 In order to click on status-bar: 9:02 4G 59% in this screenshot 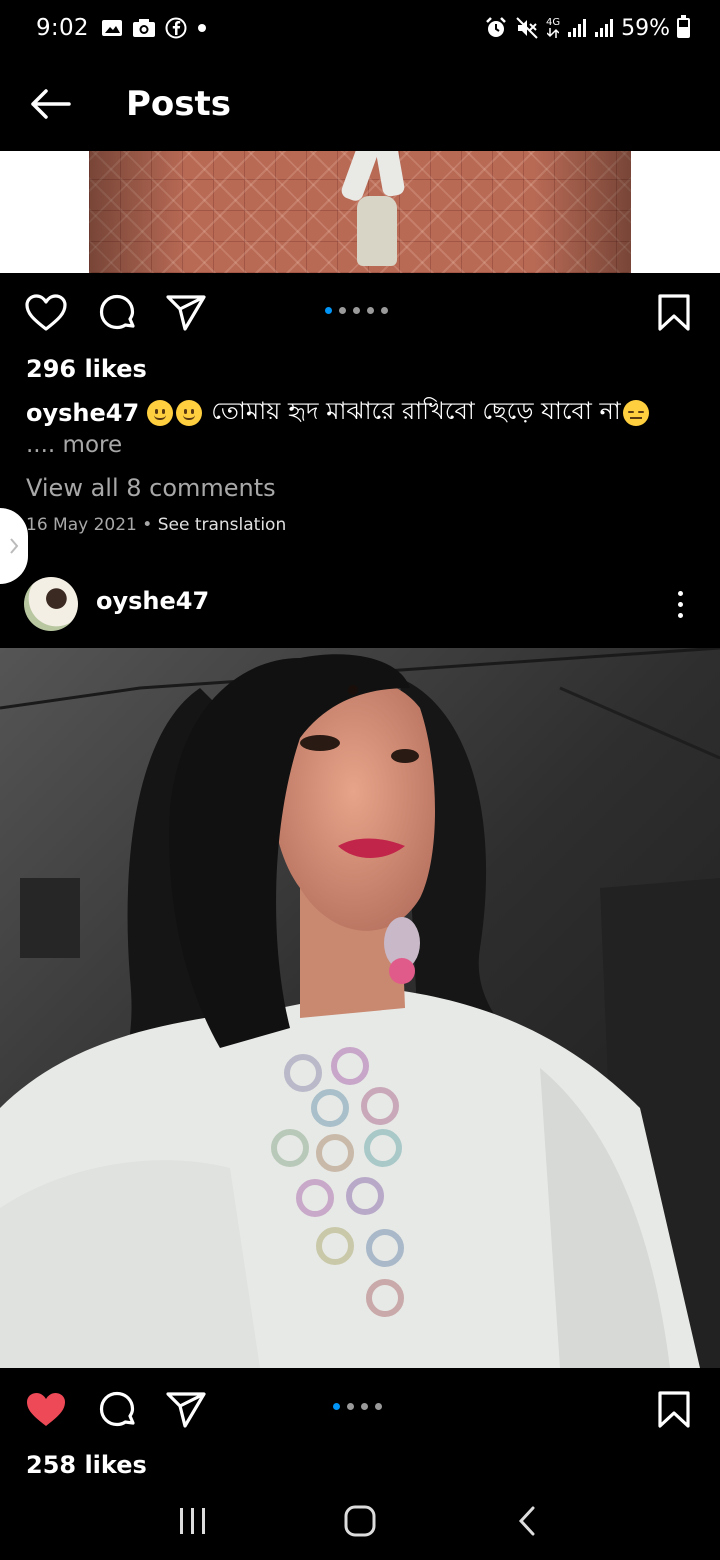, I will do `click(360, 28)`.